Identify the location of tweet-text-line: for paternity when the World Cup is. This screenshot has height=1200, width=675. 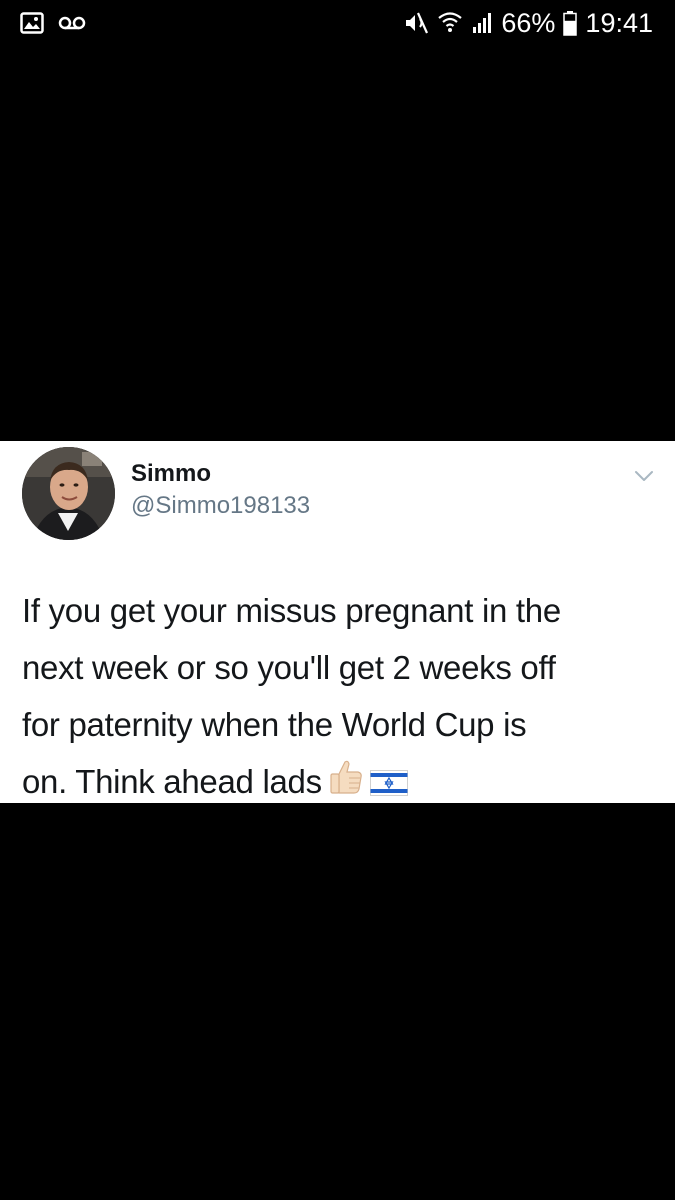
(274, 724).